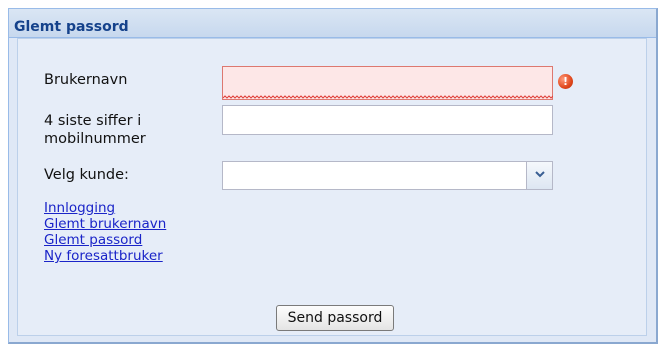 This screenshot has width=666, height=352. Describe the element at coordinates (105, 224) in the screenshot. I see `link-glemt-brukernavn: Glemt brukernavn` at that location.